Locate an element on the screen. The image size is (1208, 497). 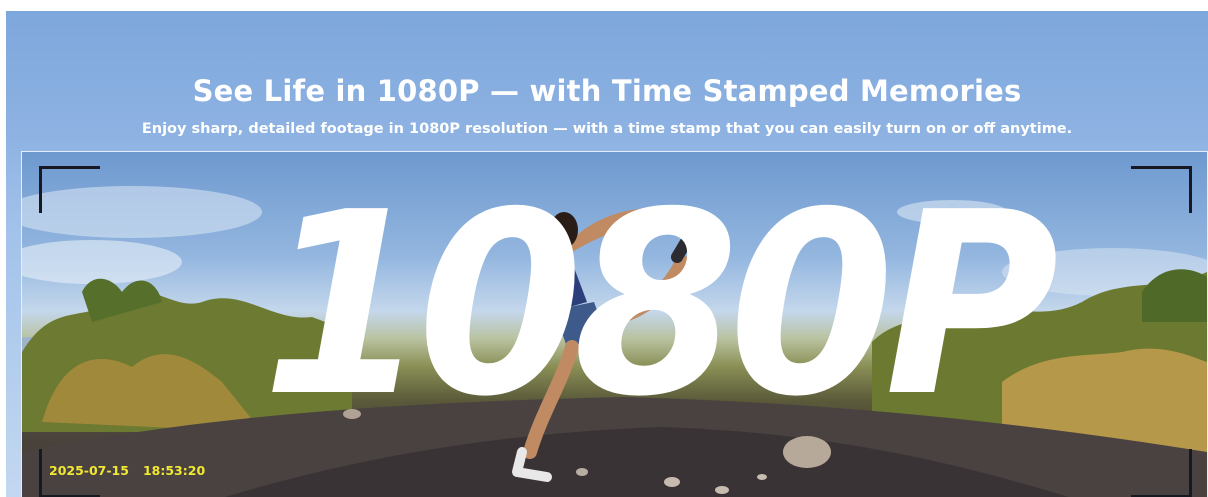
corner-mark-top-right is located at coordinates (1161, 189).